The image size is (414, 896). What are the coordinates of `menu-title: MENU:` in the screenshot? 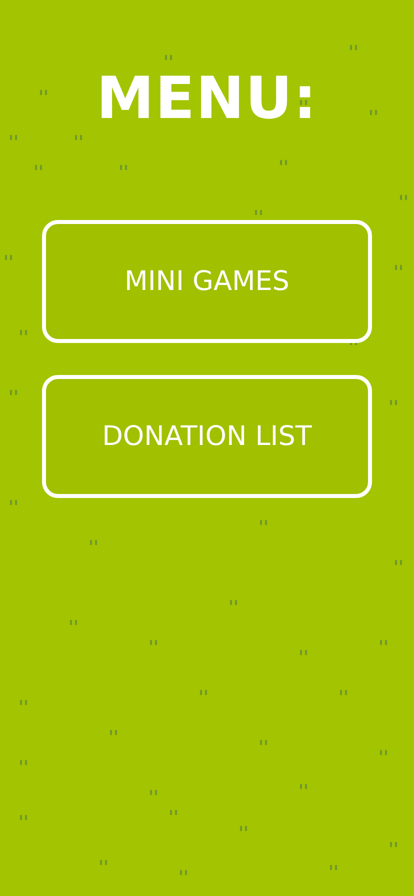 It's located at (207, 98).